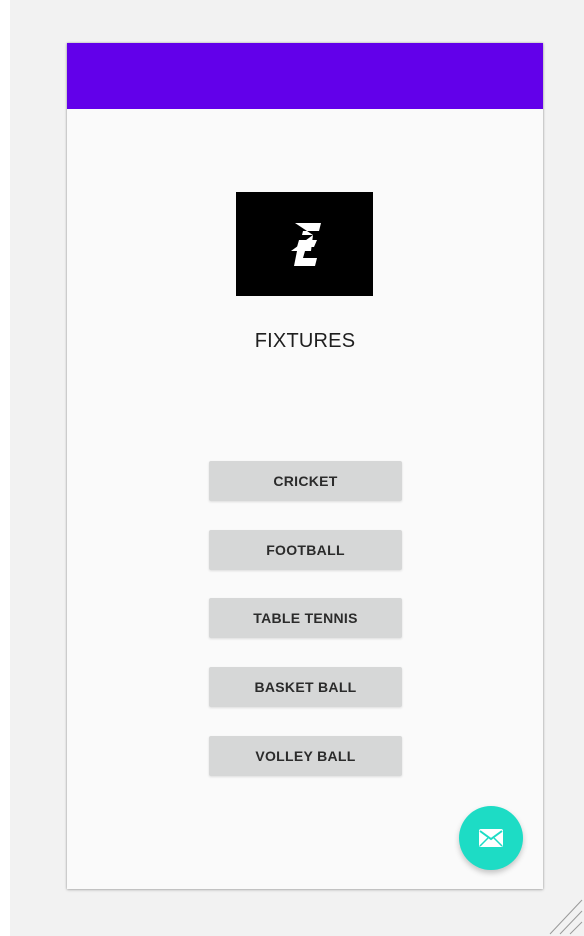 The image size is (584, 936). What do you see at coordinates (305, 550) in the screenshot?
I see `football-button: FOOTBALL` at bounding box center [305, 550].